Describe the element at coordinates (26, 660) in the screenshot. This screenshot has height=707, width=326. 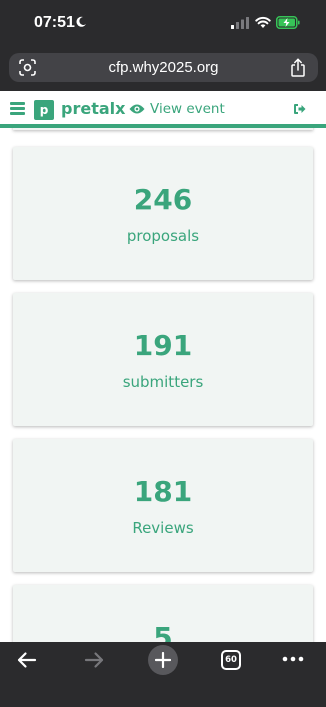
I see `back-arrow-icon` at that location.